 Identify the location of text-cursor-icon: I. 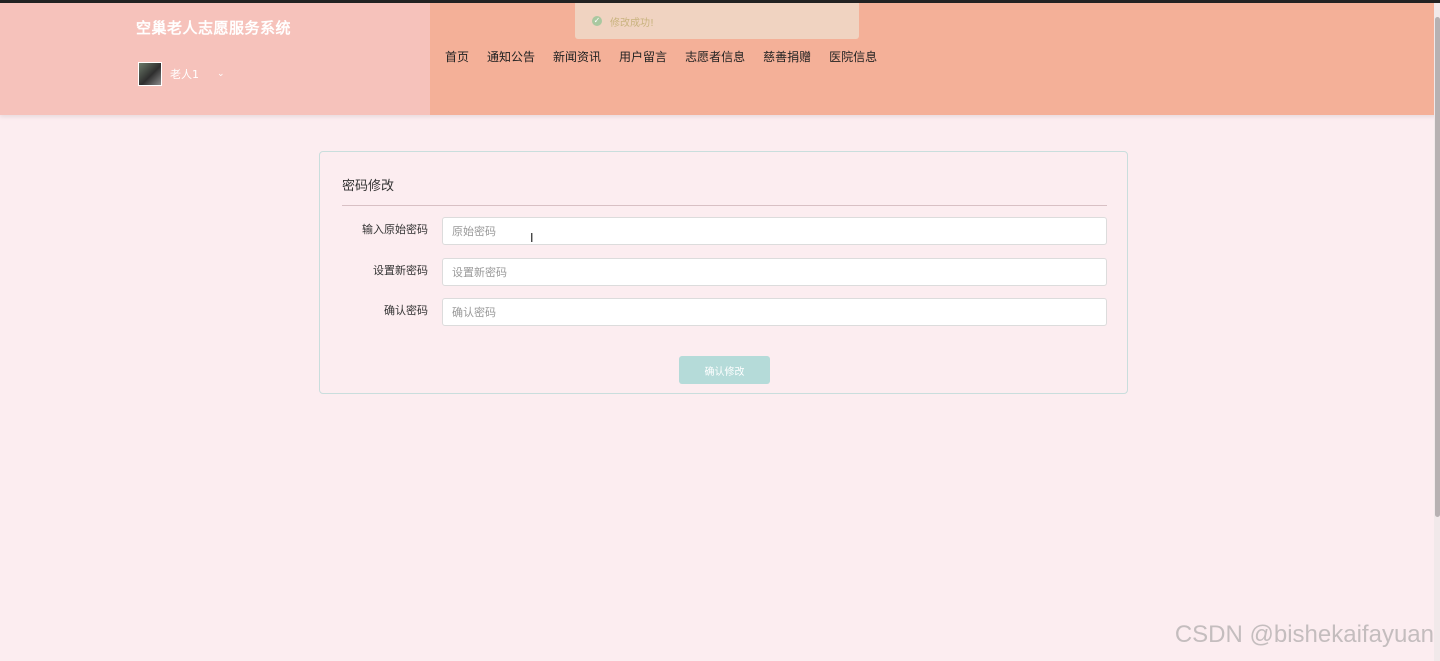
(532, 238).